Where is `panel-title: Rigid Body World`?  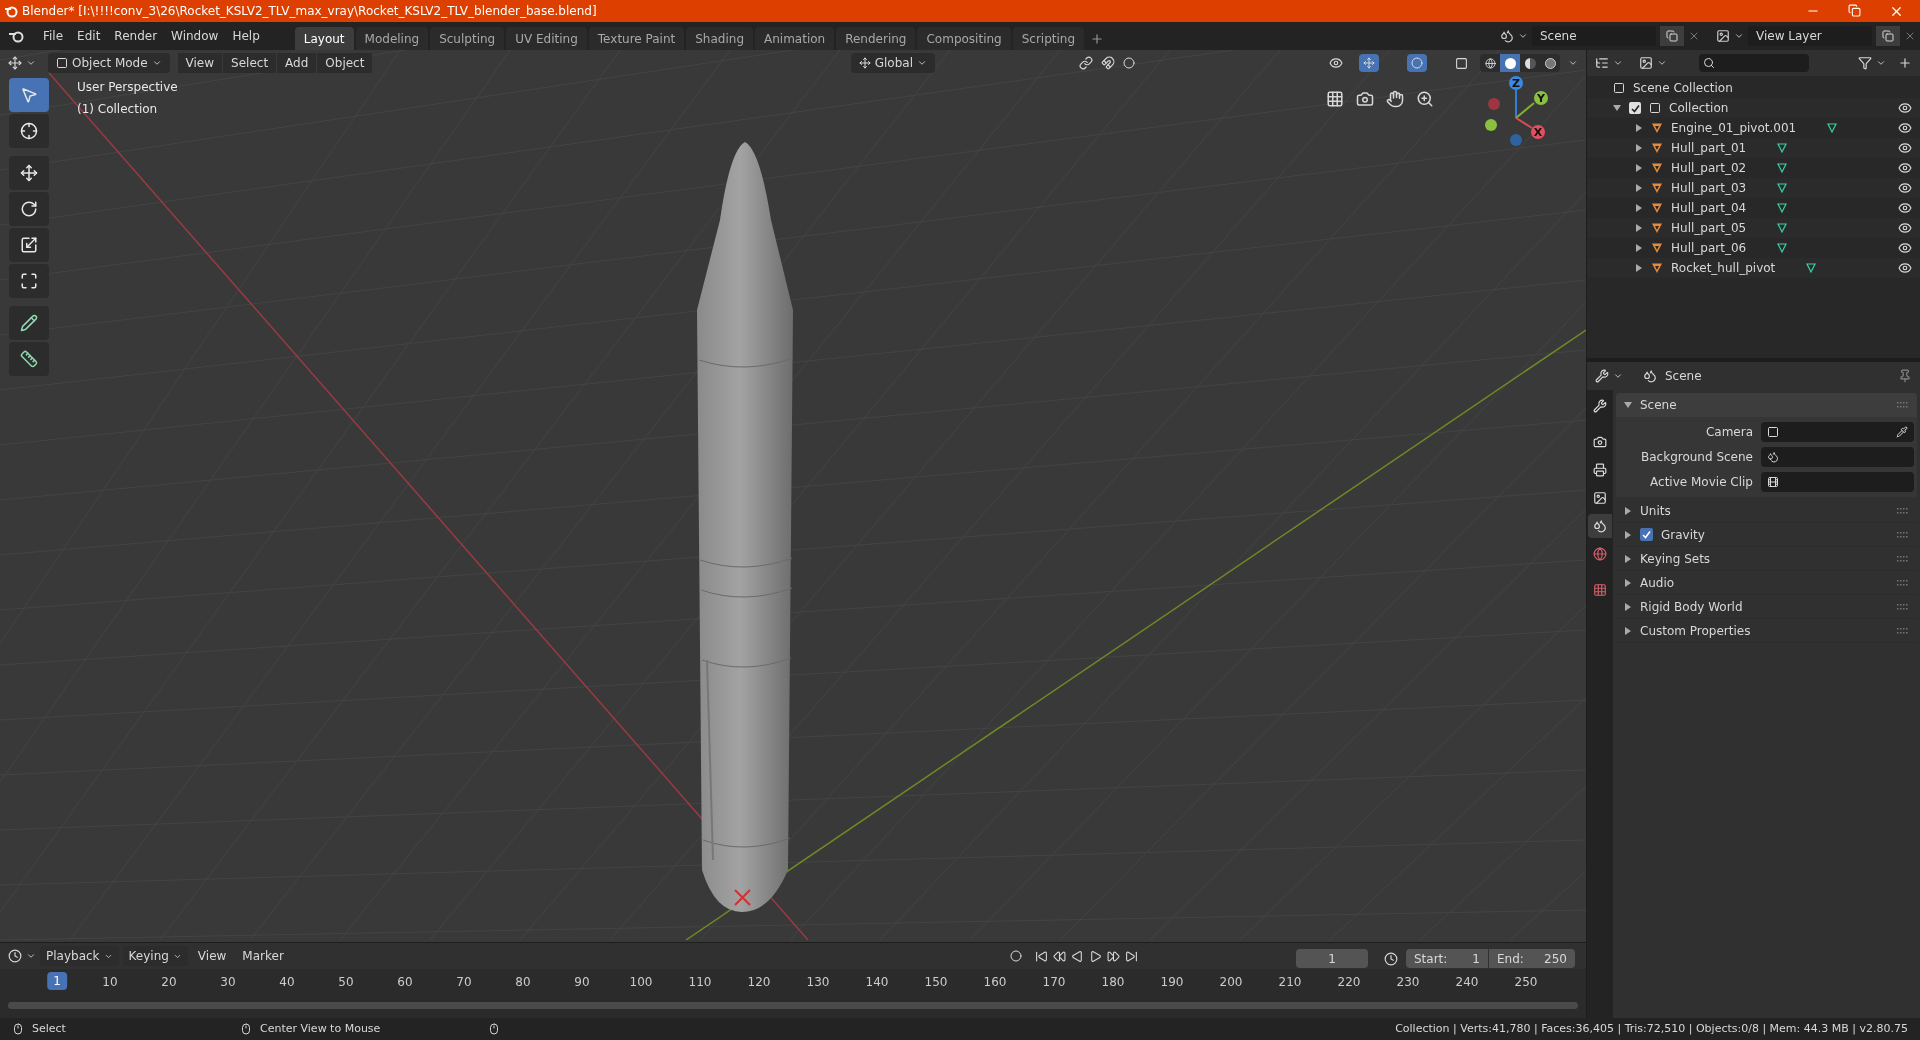
panel-title: Rigid Body World is located at coordinates (1764, 606).